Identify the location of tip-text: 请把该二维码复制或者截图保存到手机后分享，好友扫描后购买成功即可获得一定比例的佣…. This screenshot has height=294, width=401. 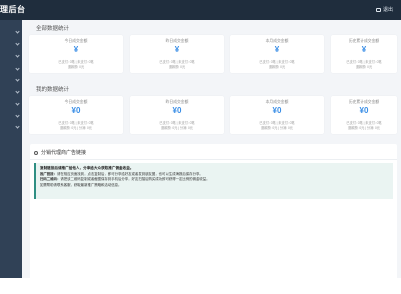
(135, 179).